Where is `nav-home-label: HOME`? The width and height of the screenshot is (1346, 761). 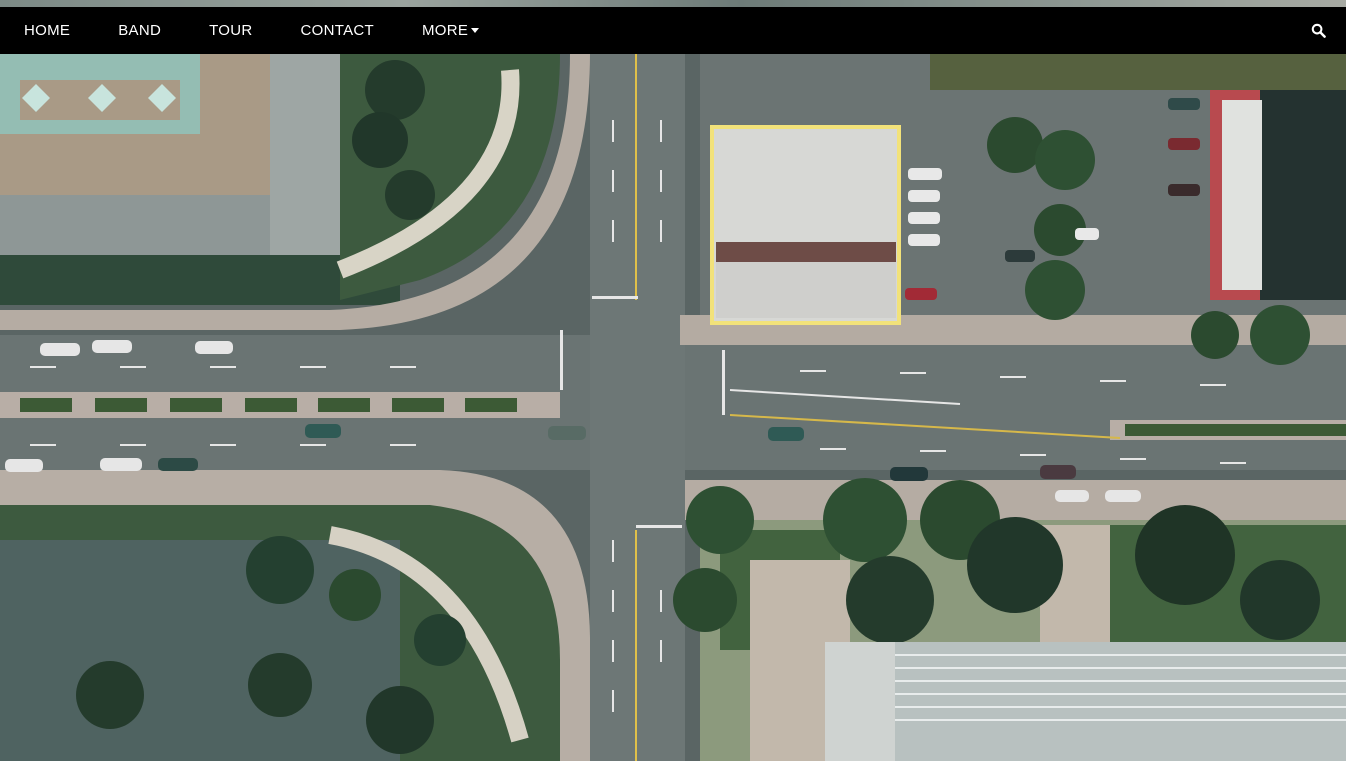
nav-home-label: HOME is located at coordinates (47, 30).